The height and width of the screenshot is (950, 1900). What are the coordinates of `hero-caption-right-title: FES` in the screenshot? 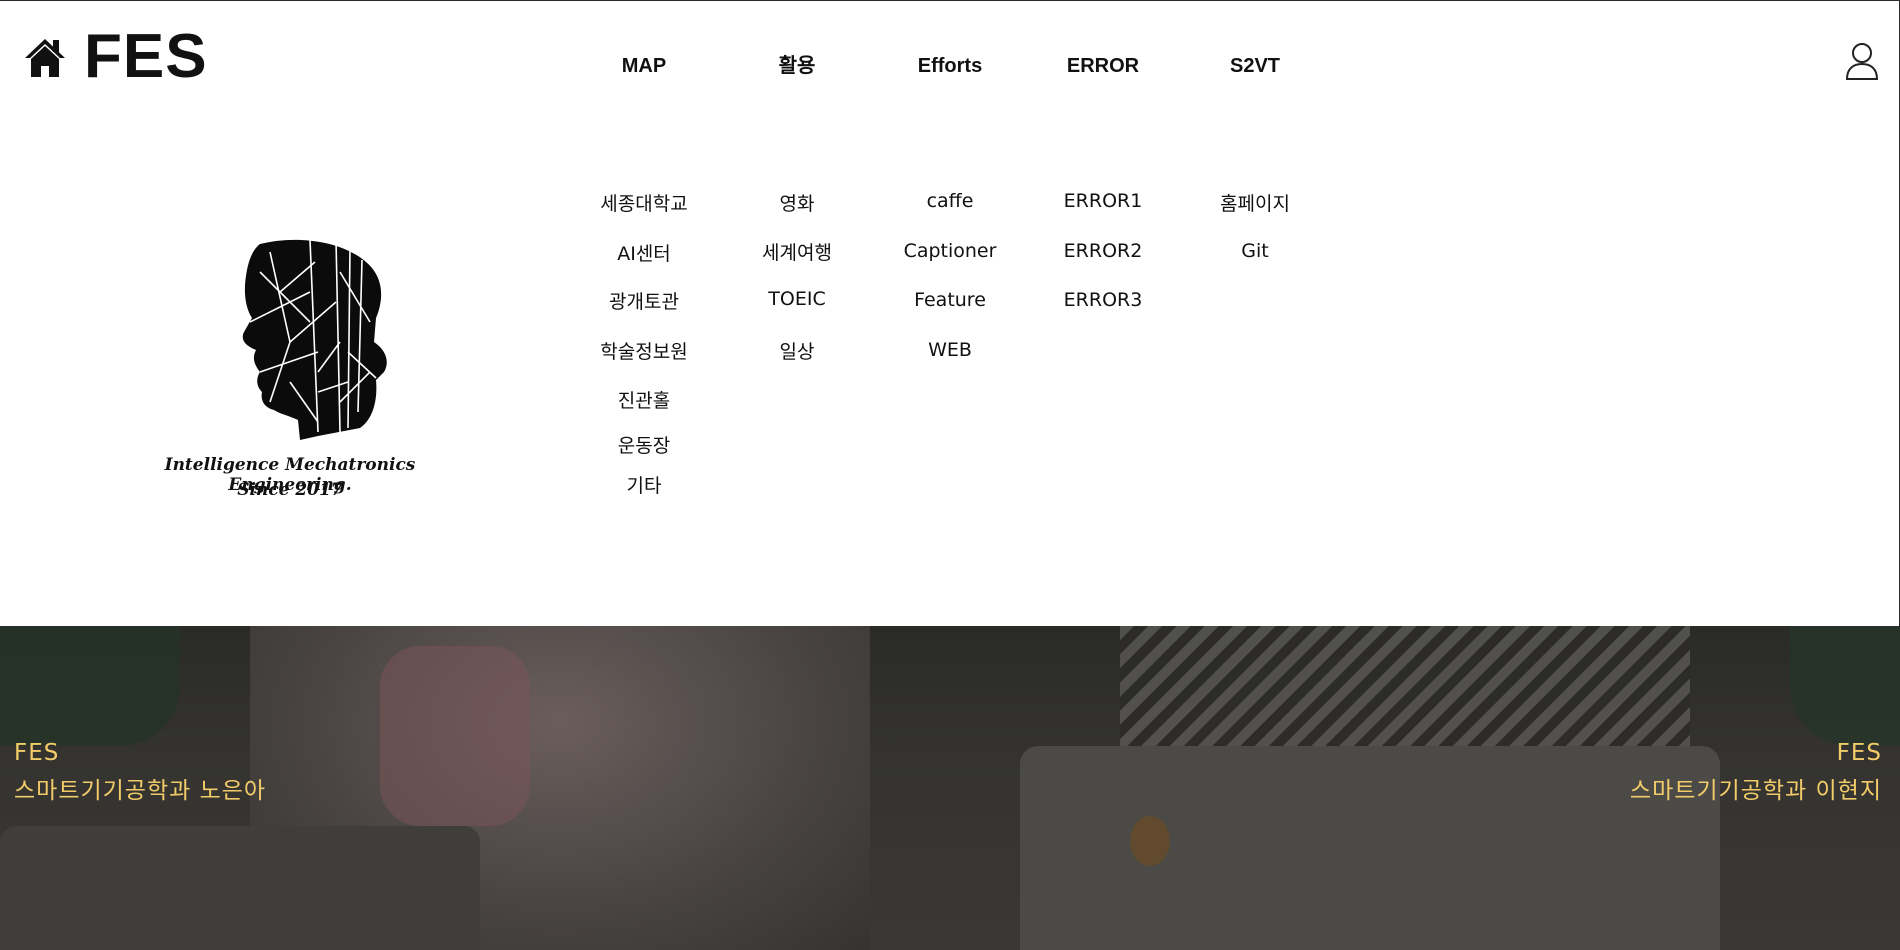 It's located at (1859, 753).